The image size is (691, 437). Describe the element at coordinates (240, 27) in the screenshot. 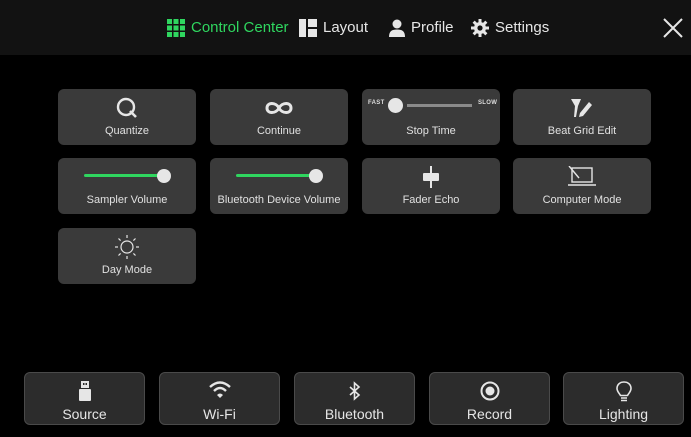

I see `tab-label: Control Center` at that location.